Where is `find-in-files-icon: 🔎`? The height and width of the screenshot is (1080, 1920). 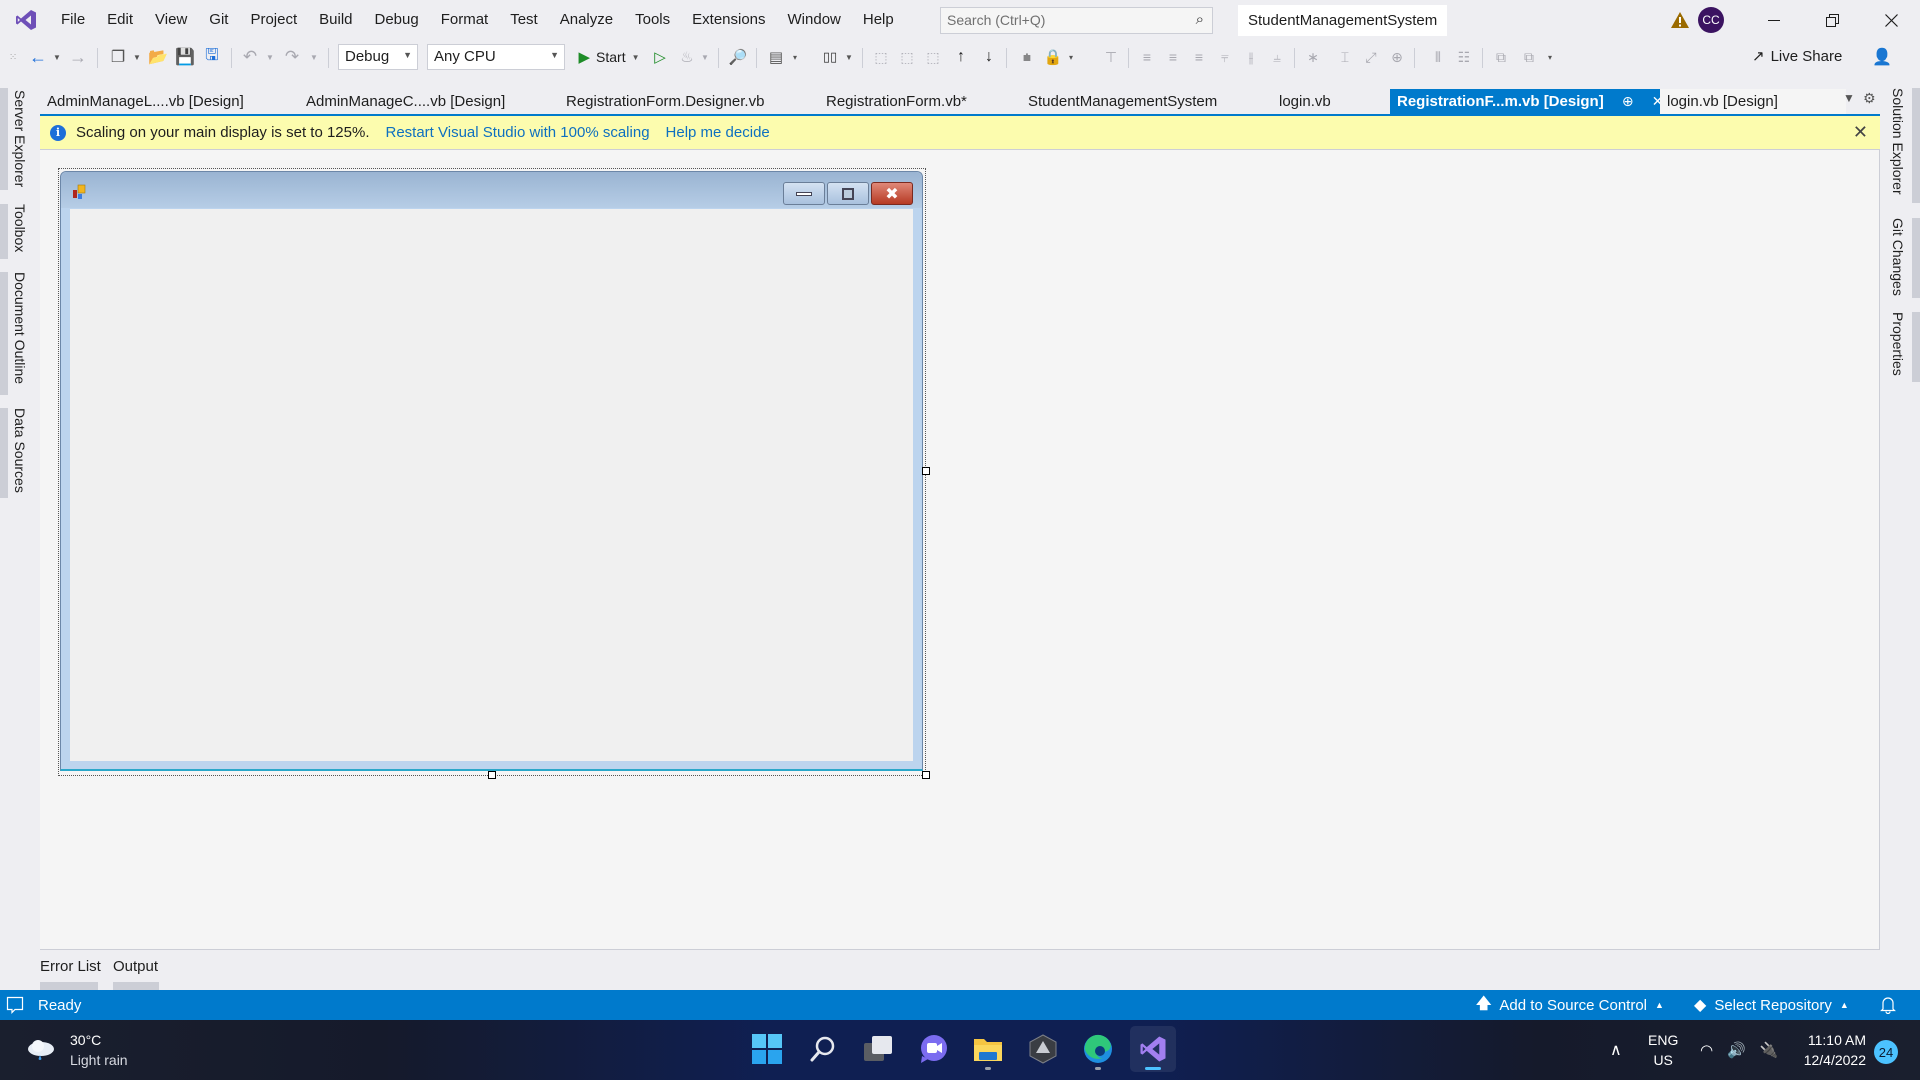
find-in-files-icon: 🔎 is located at coordinates (738, 57).